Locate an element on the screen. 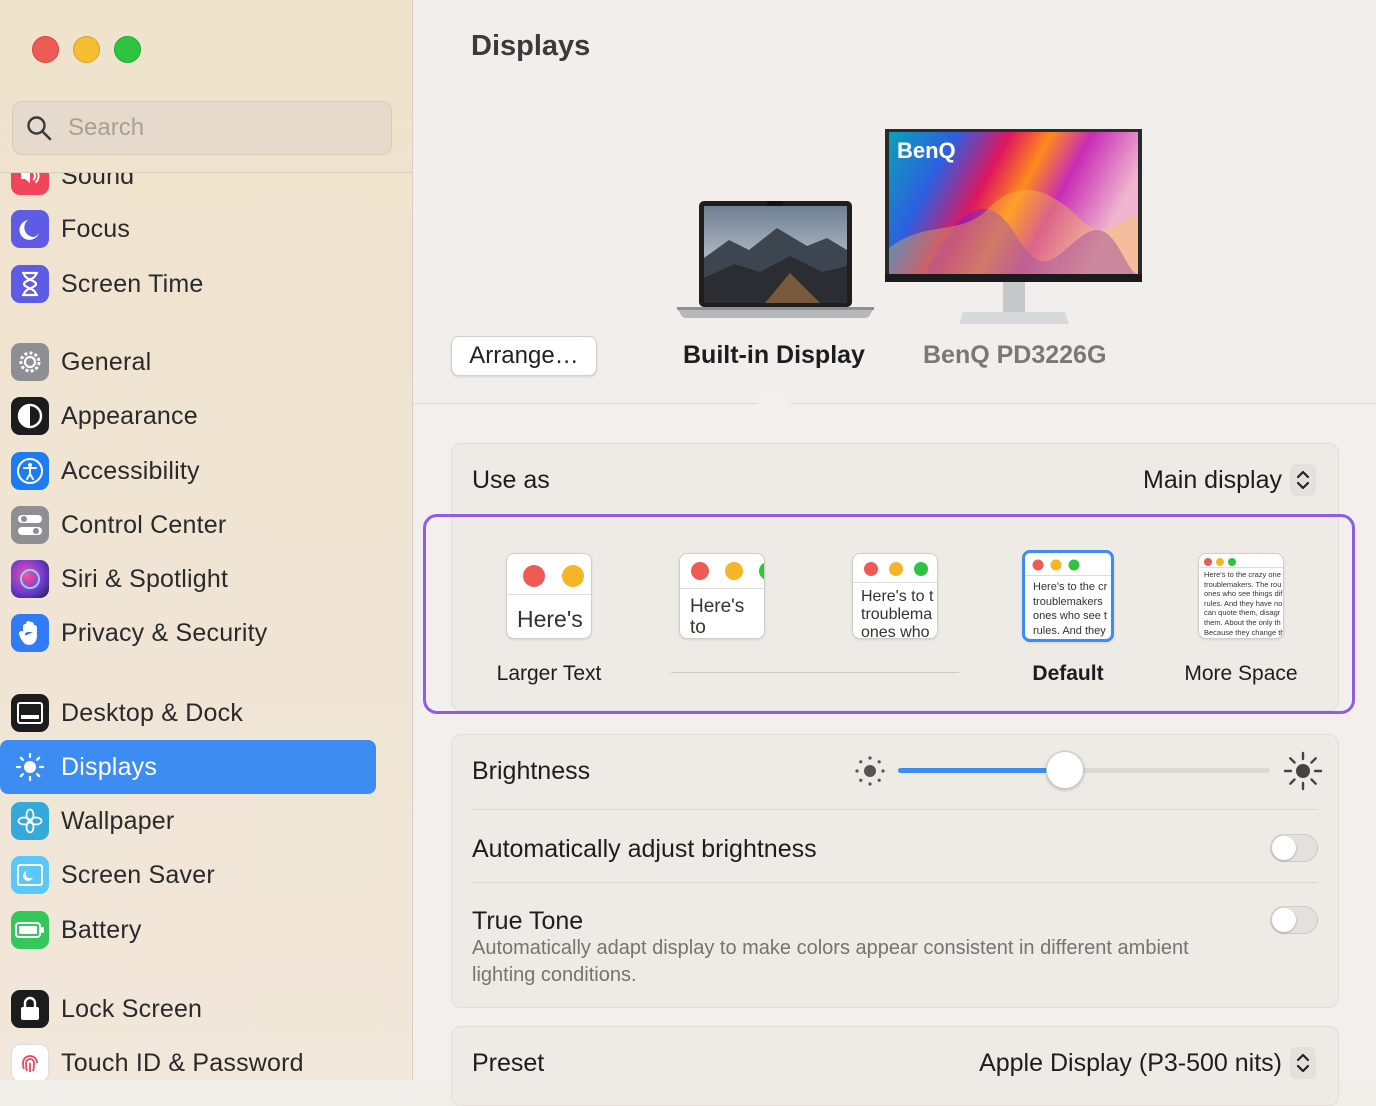 This screenshot has width=1376, height=1106. resolution-sample-text: Here's to troublem is located at coordinates (717, 617).